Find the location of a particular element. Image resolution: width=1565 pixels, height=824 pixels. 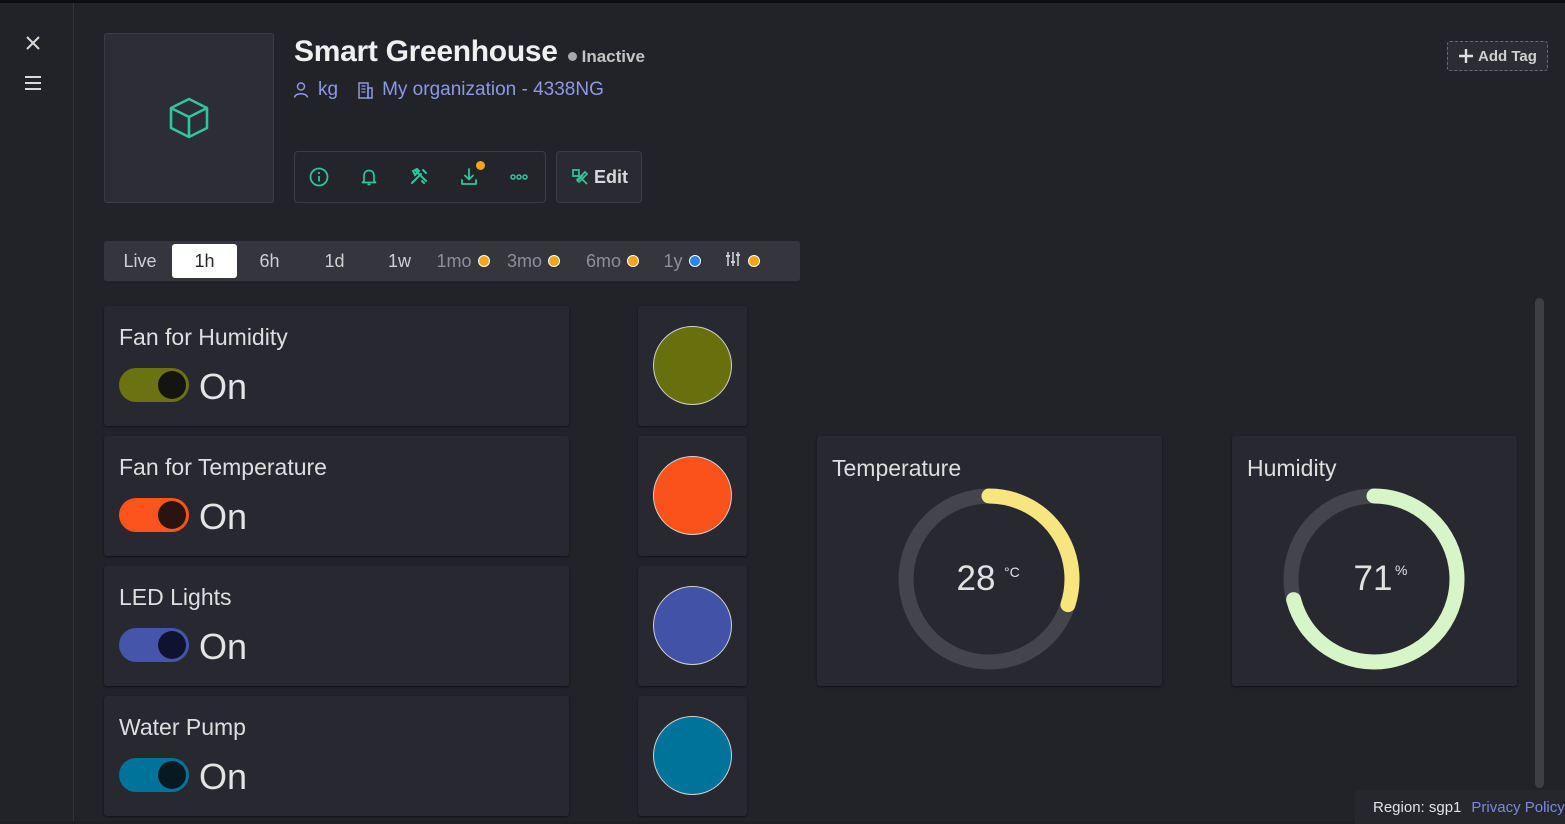

download-icon is located at coordinates (471, 174).